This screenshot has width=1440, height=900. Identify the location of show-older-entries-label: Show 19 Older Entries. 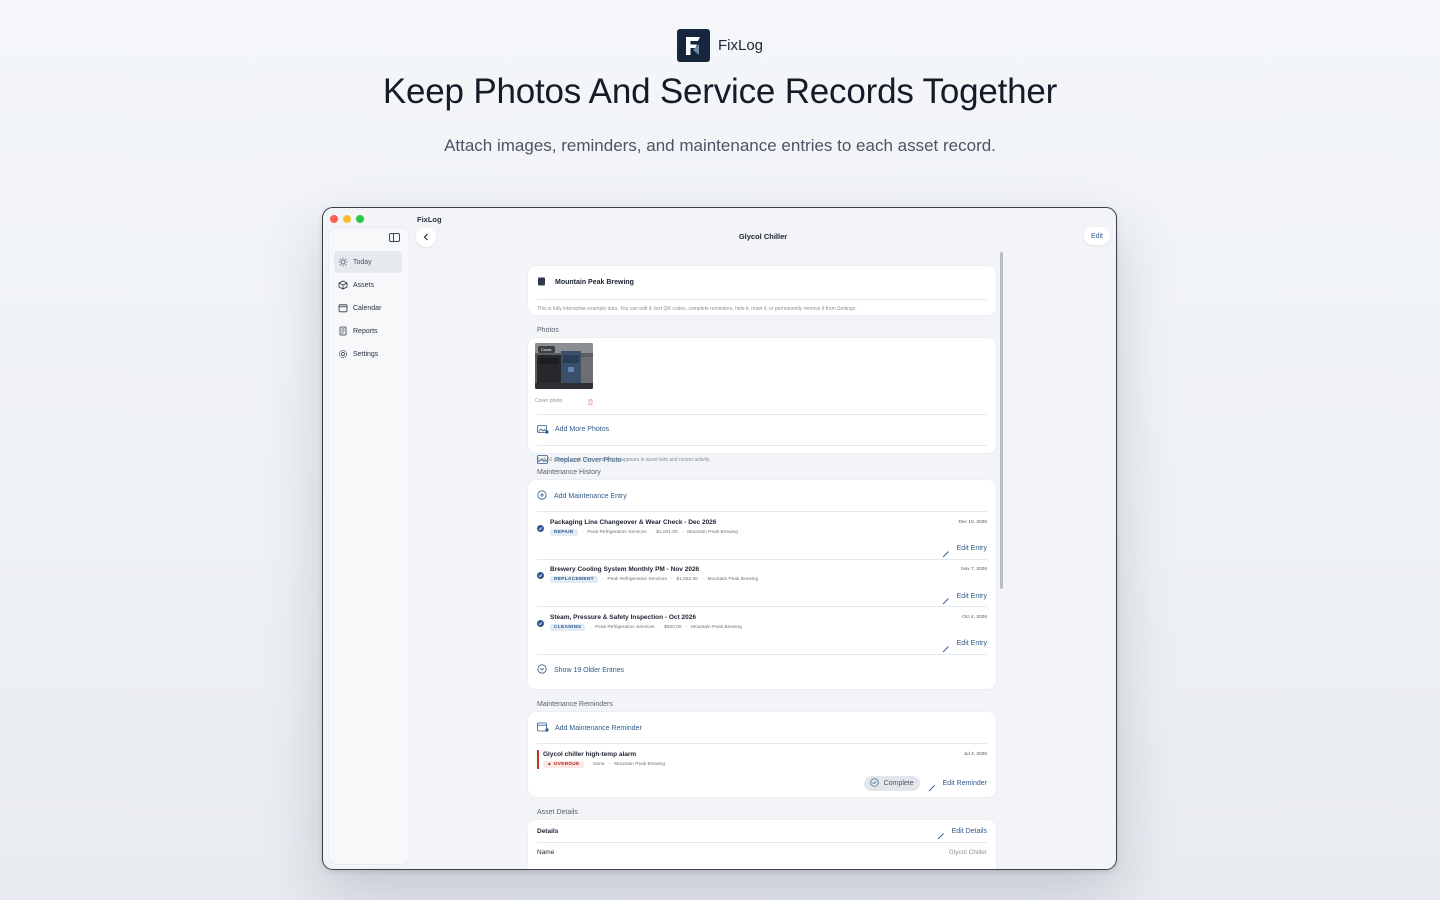
(589, 670).